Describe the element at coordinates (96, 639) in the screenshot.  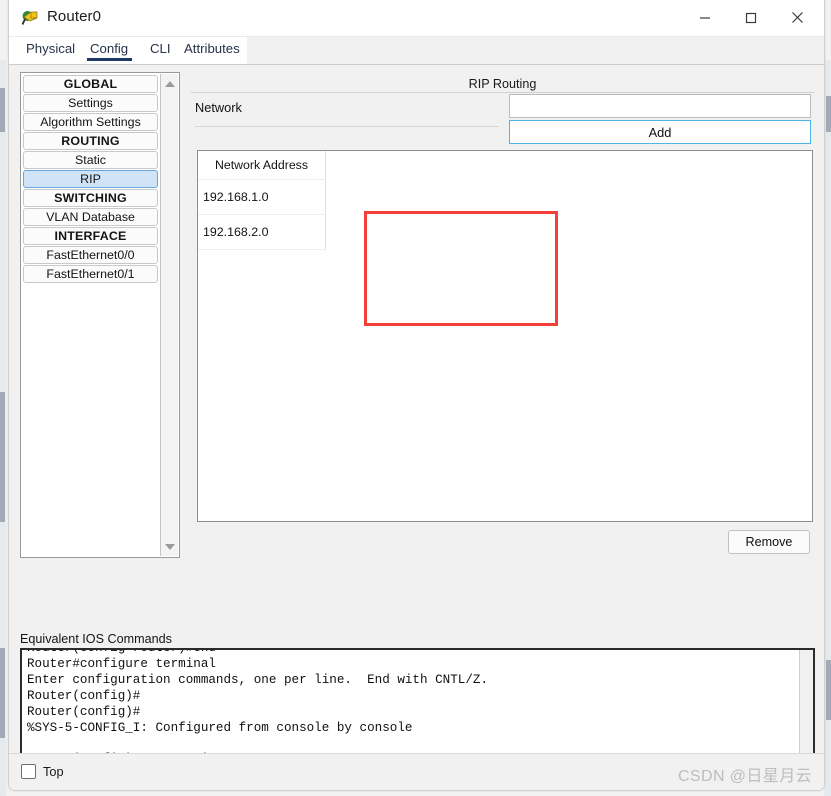
I see `ios-commands-label: Equivalent IOS Commands` at that location.